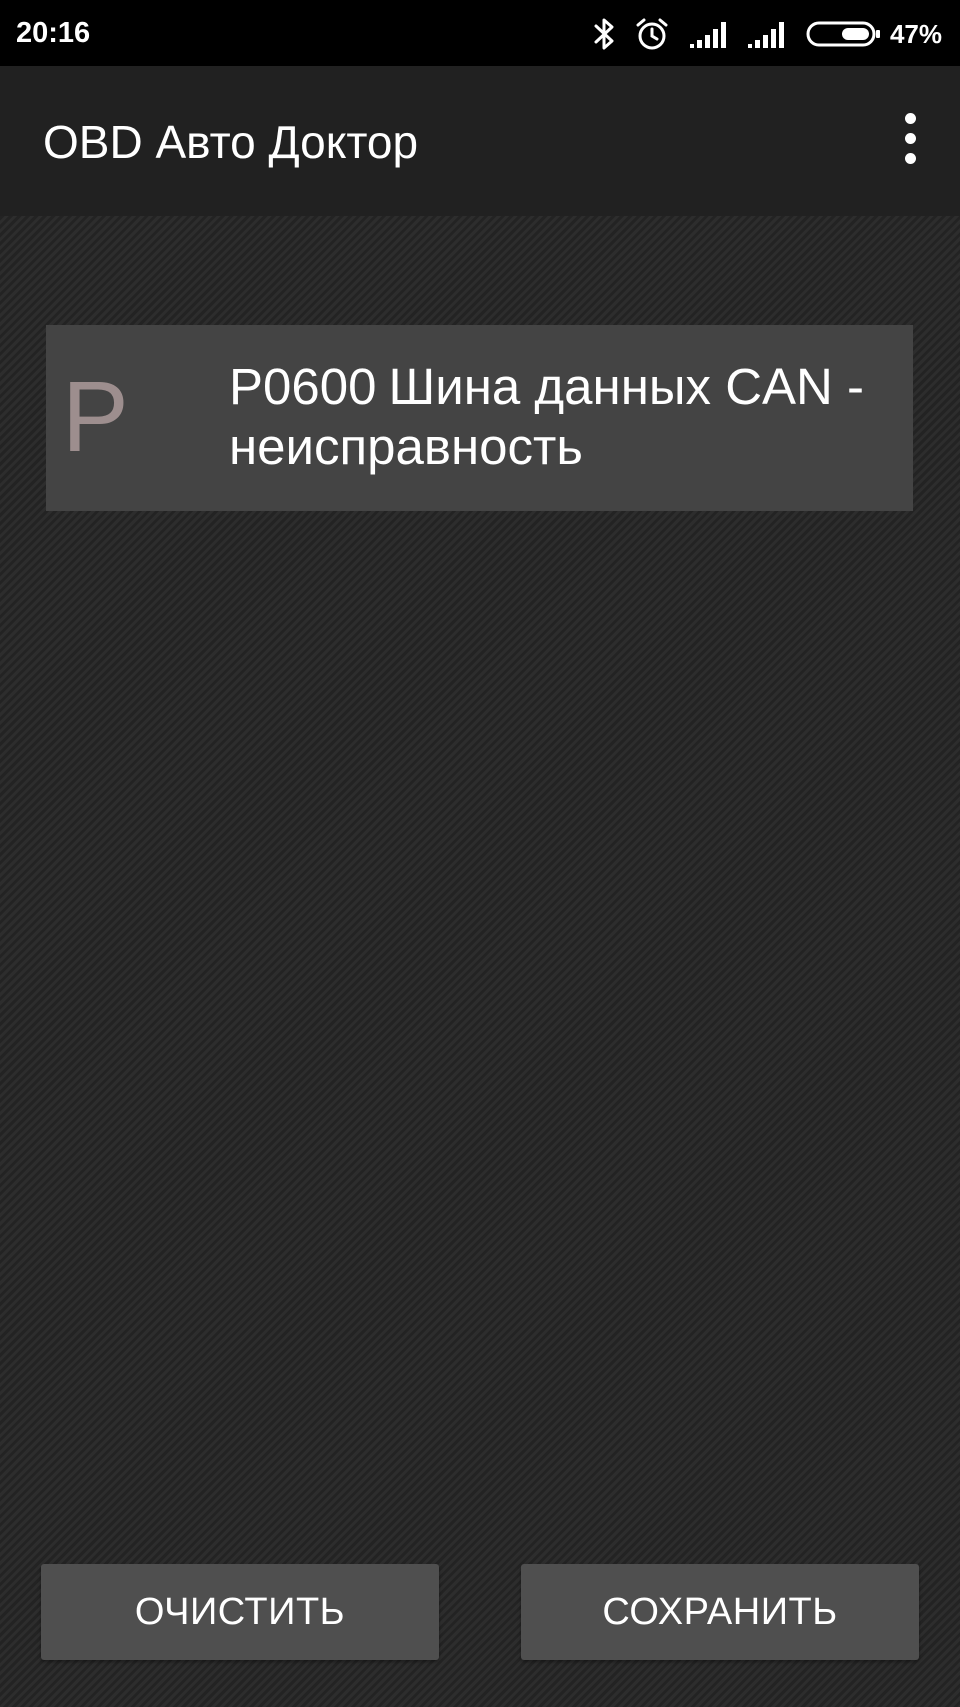  Describe the element at coordinates (652, 34) in the screenshot. I see `alarm-icon` at that location.